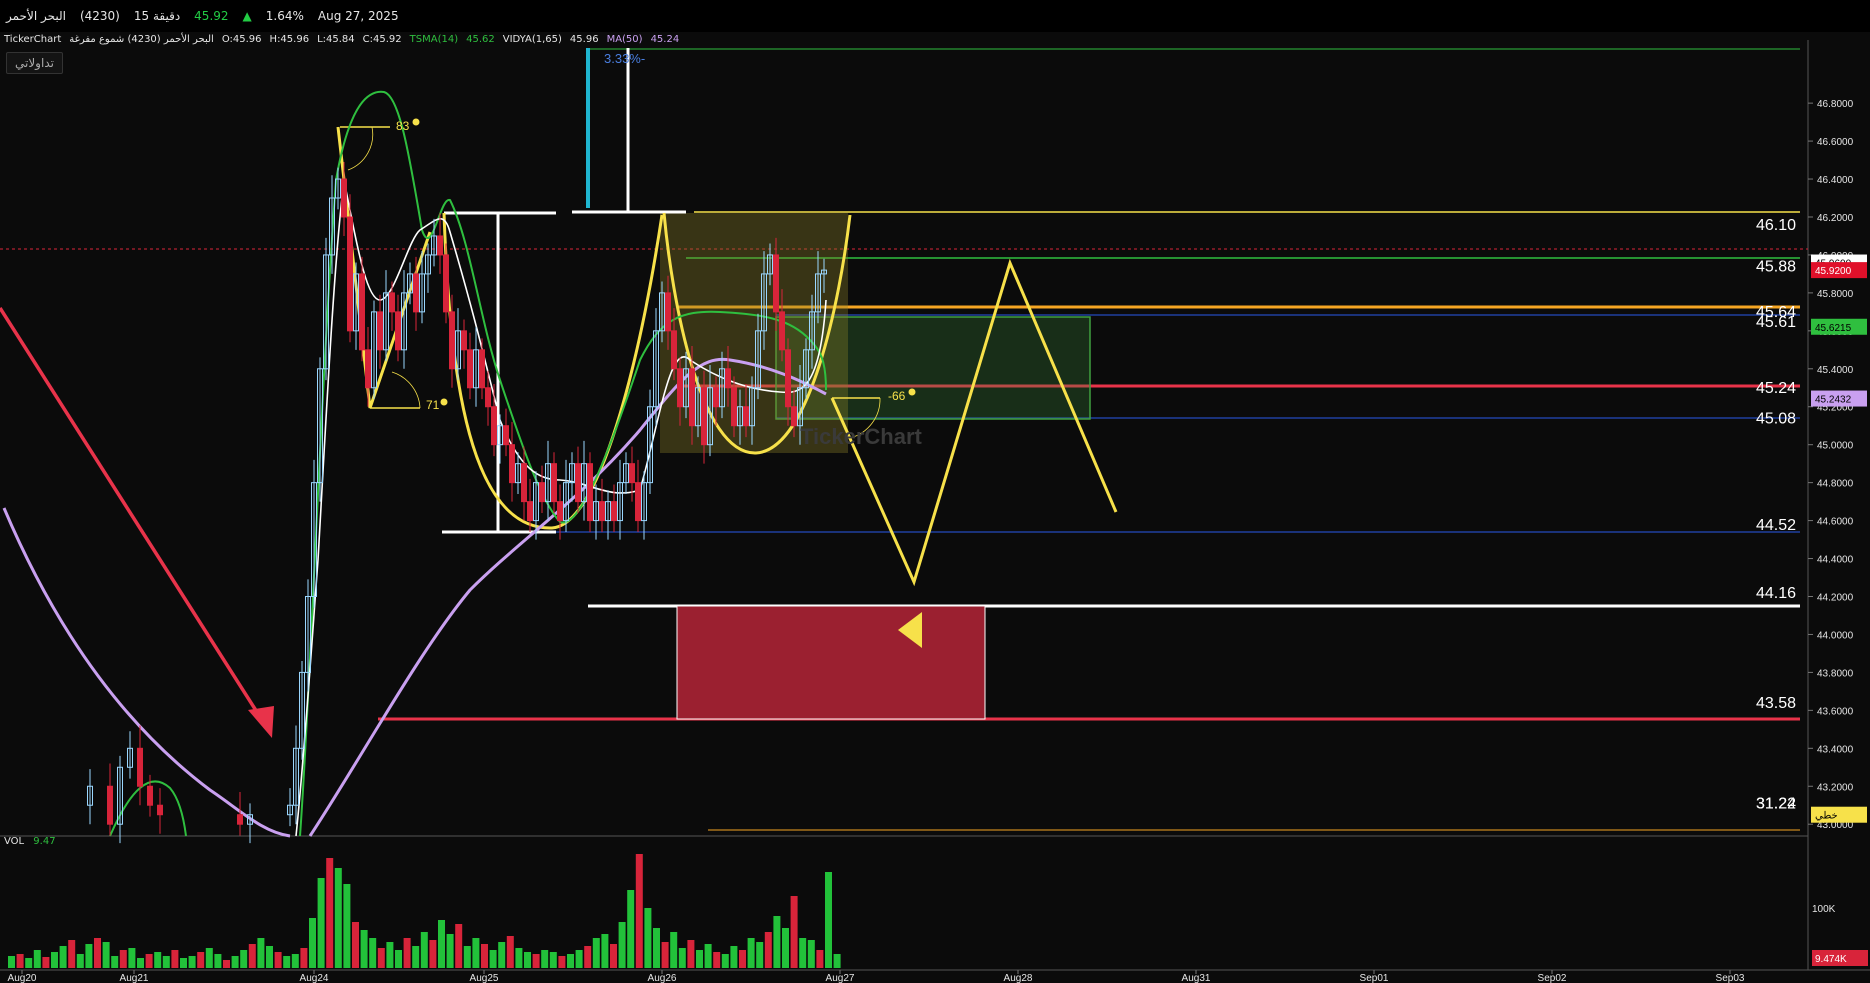 The image size is (1870, 983). What do you see at coordinates (1839, 538) in the screenshot?
I see `price-badges: 45.960045.920045.621545.2432خطي` at bounding box center [1839, 538].